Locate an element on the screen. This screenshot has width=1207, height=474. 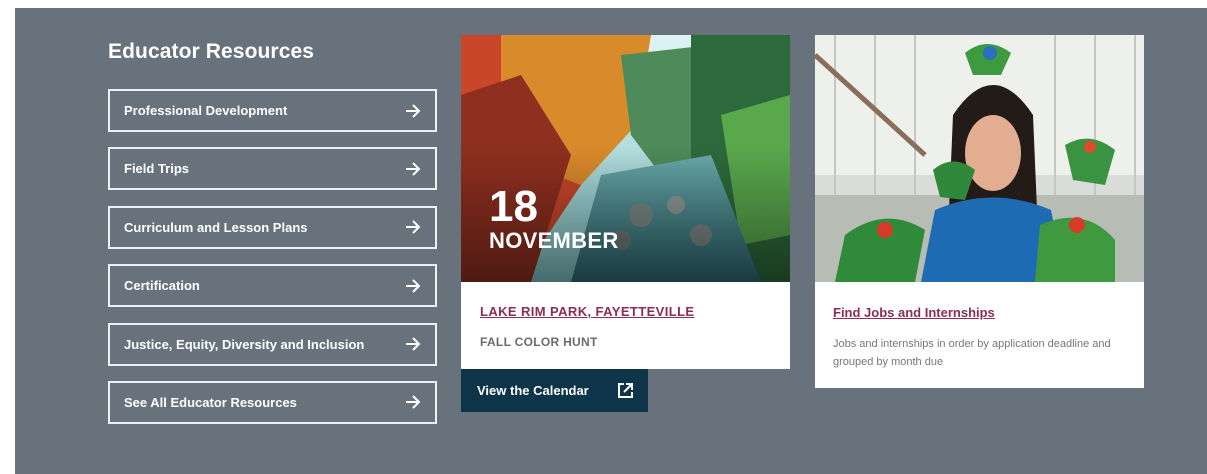
resource-button-label: Justice, Equity, Diversity and Inclusion is located at coordinates (244, 344).